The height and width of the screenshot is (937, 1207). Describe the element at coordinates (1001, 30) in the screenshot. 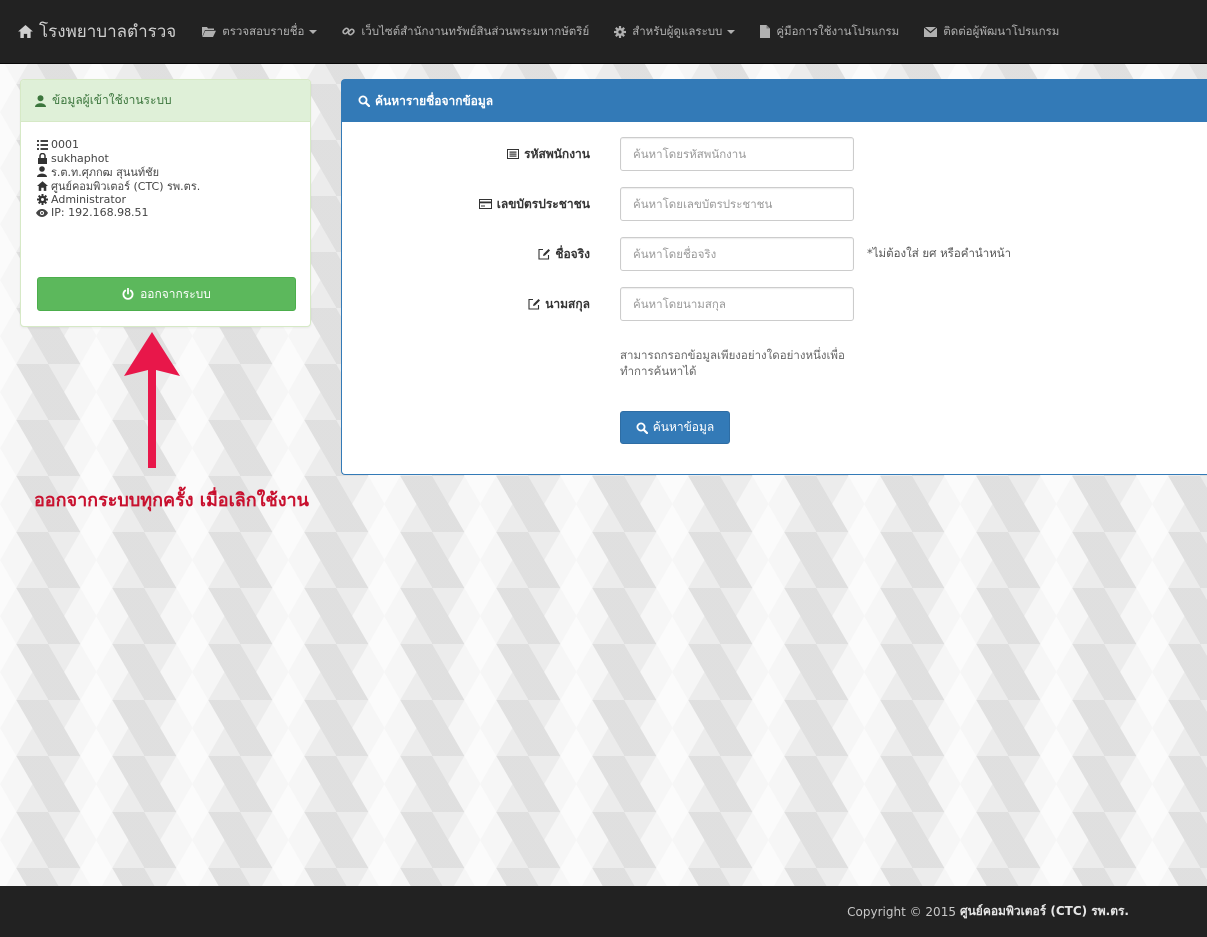

I see `nav-contact-label: ติดต่อผู้พัฒนาโปรแกรม` at that location.